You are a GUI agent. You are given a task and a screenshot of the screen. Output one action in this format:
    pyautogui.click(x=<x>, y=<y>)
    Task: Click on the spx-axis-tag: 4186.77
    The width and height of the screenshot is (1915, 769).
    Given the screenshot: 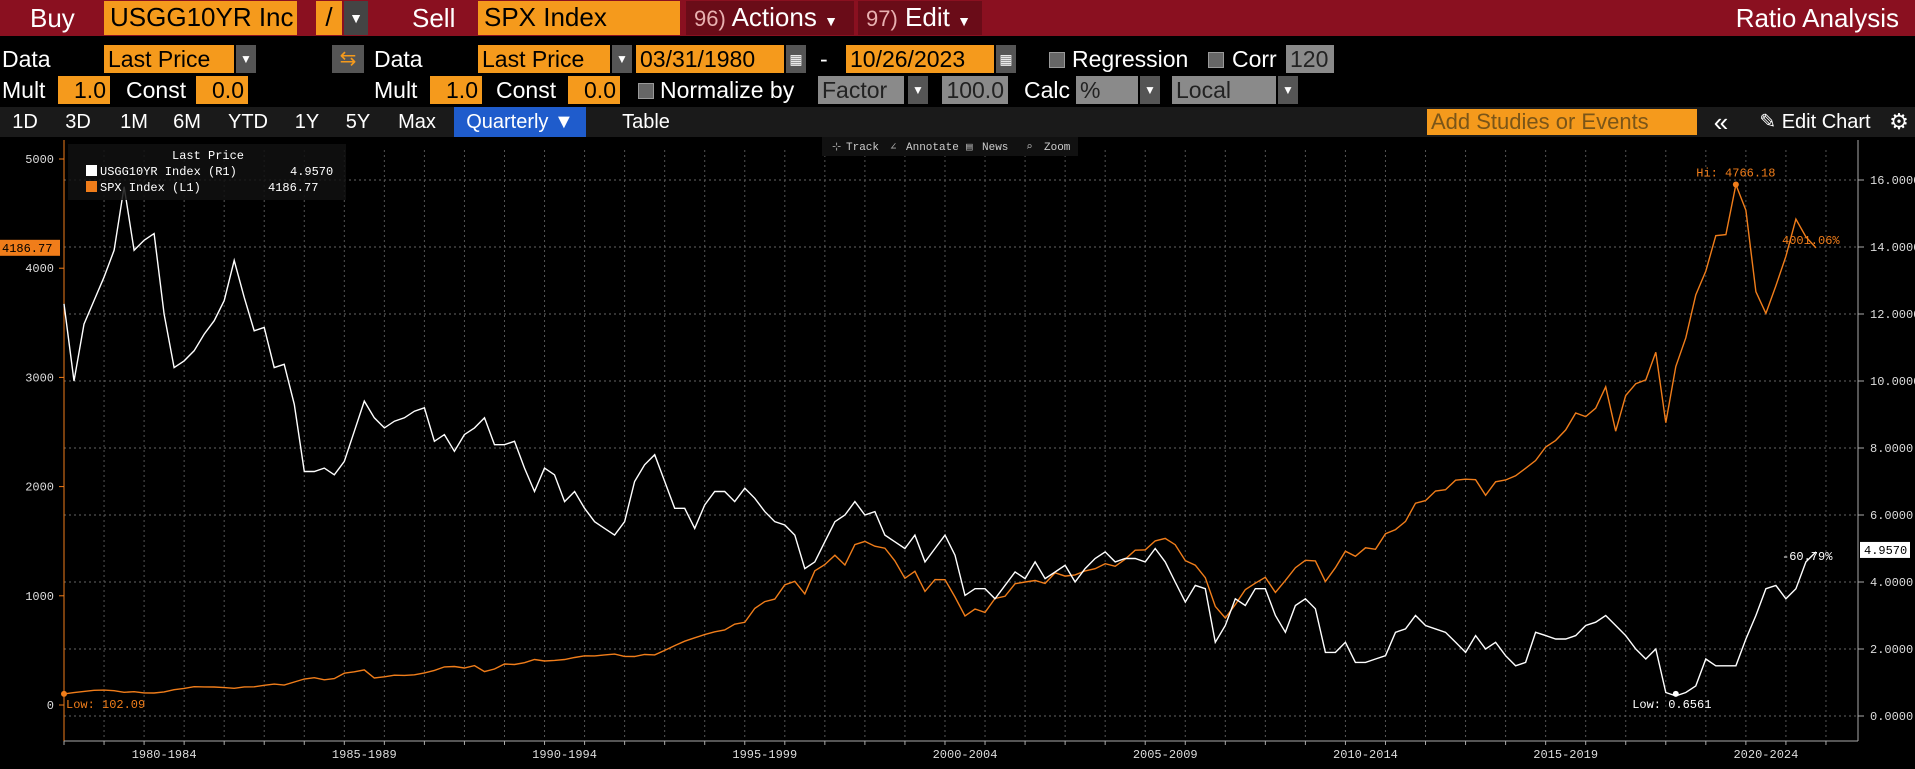 What is the action you would take?
    pyautogui.click(x=27, y=249)
    